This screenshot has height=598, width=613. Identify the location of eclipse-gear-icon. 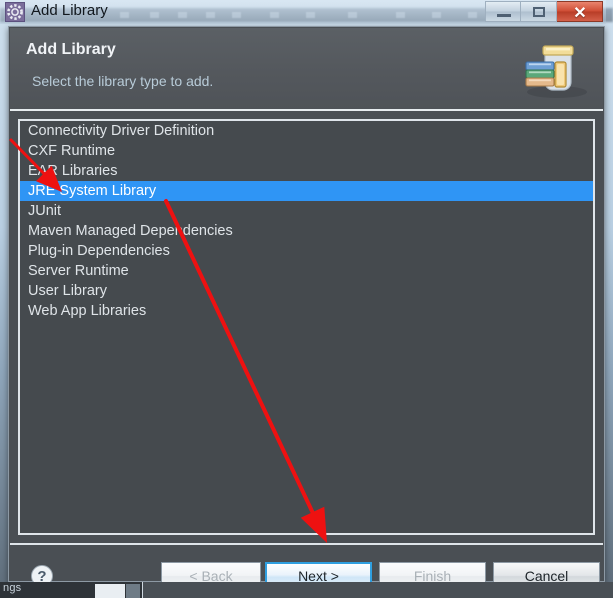
(15, 12).